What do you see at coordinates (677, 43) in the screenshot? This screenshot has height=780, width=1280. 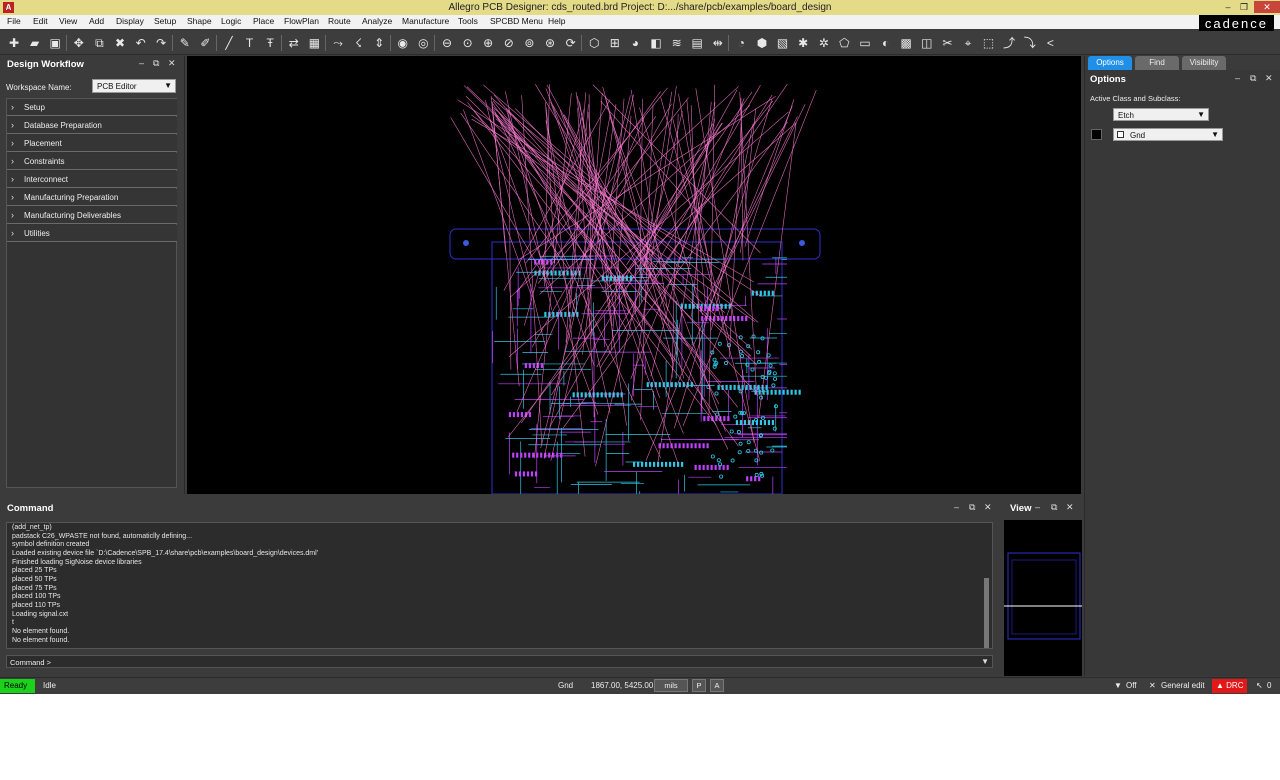 I see `layers-icon: ≋` at bounding box center [677, 43].